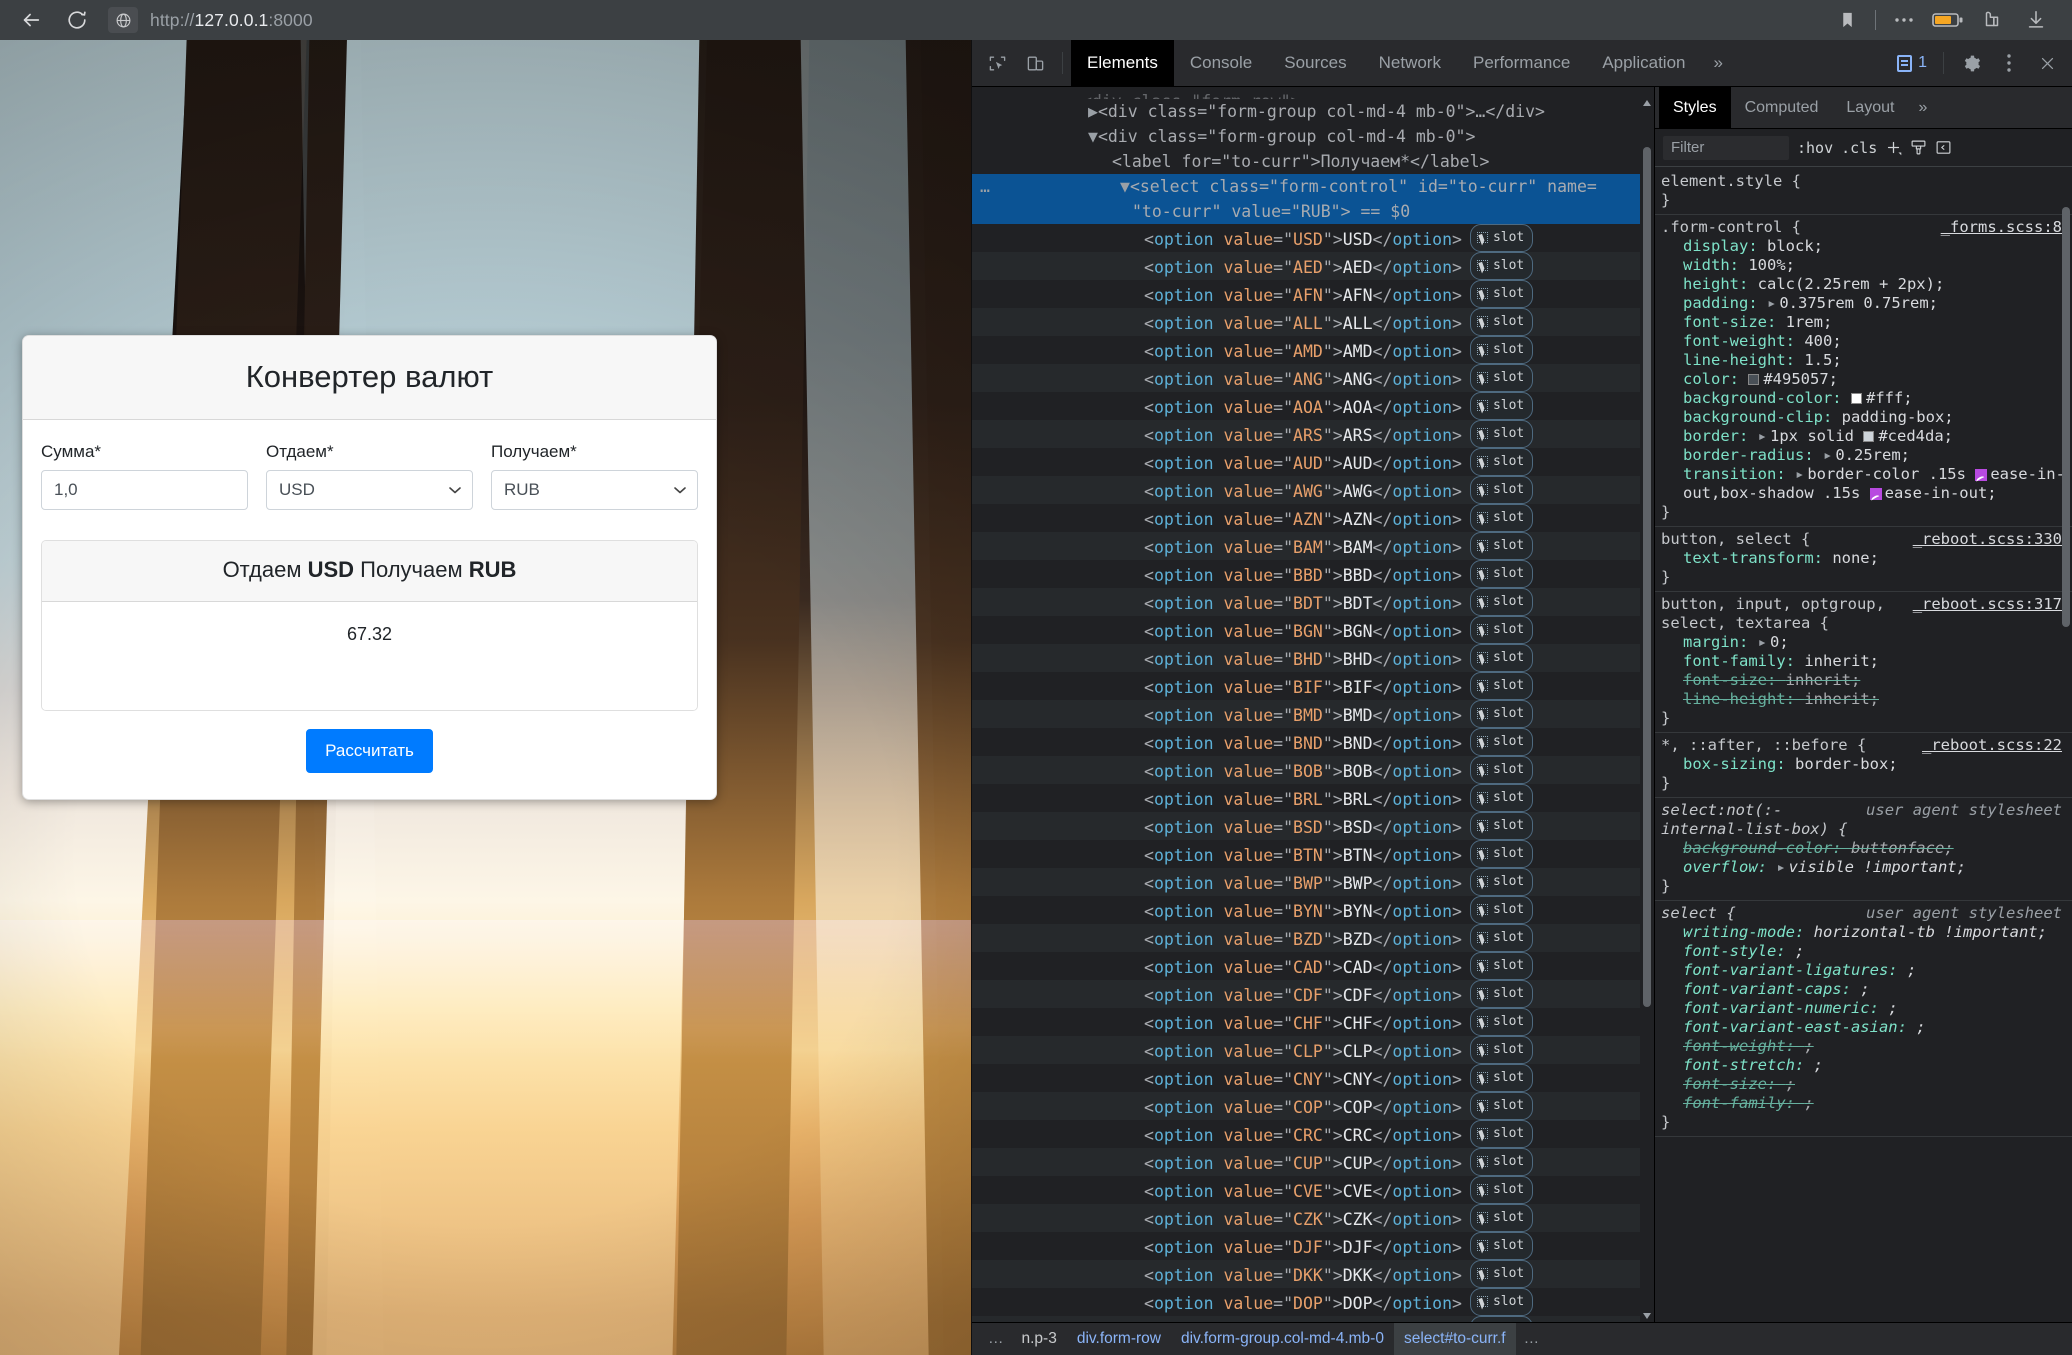  Describe the element at coordinates (1943, 147) in the screenshot. I see `sidebar-toggle-icon` at that location.